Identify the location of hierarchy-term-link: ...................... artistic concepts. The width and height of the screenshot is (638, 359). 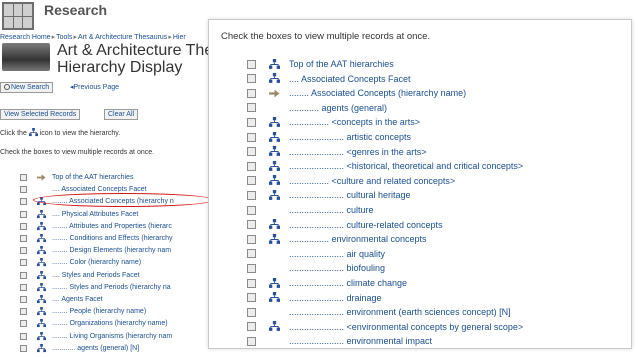
(350, 137).